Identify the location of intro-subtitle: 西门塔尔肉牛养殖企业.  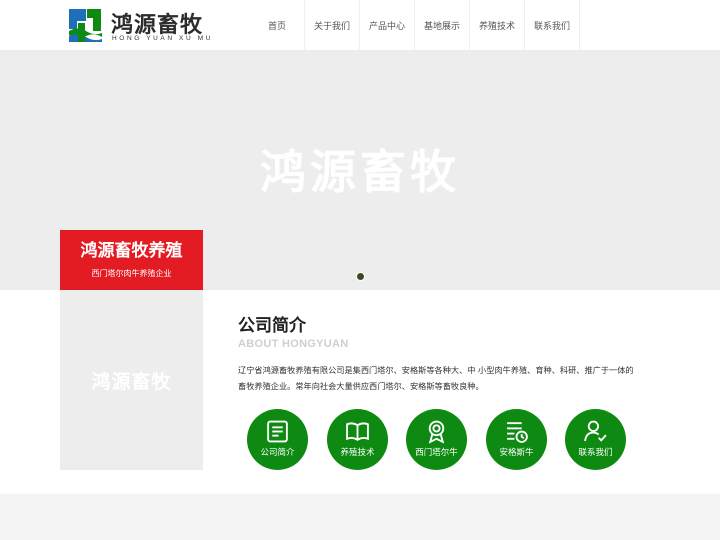
(131, 273).